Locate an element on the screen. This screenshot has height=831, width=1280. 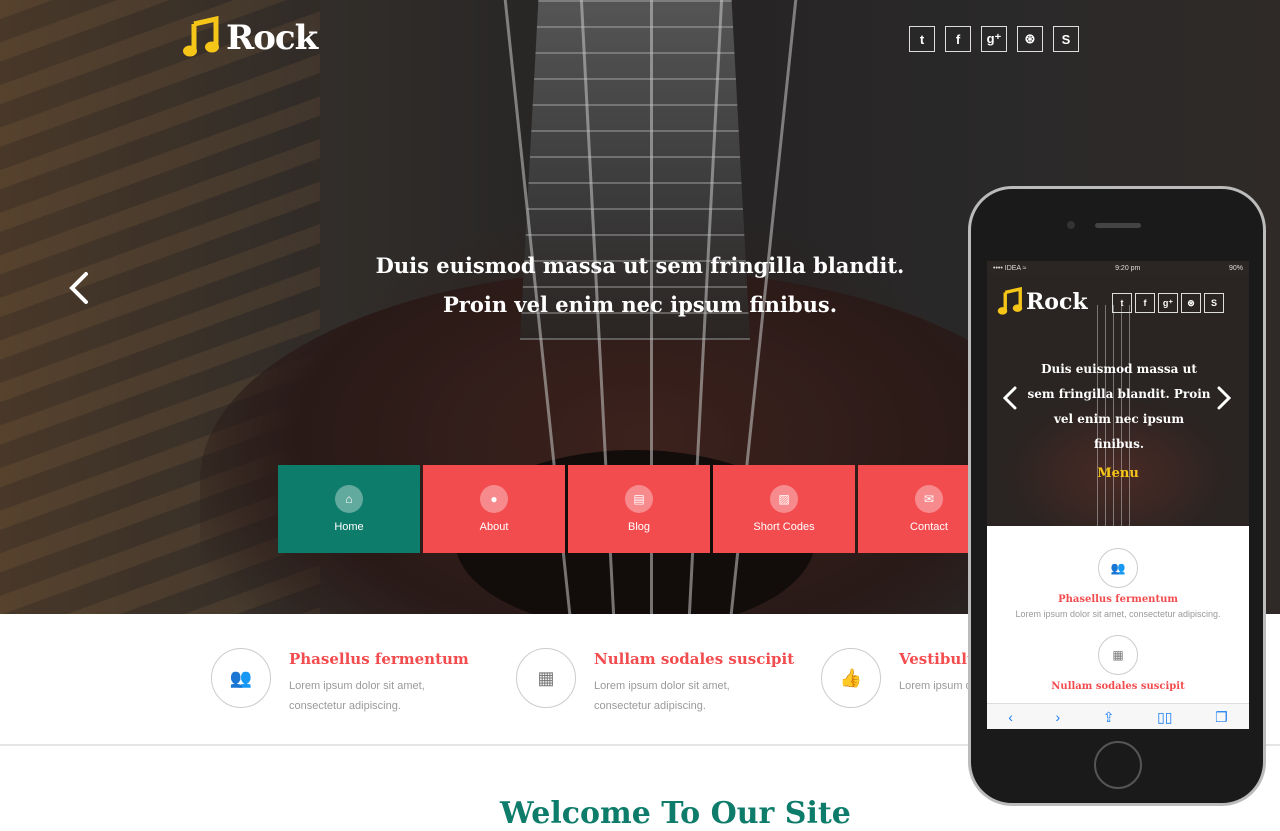
welcome-heading: Welcome To Our Site is located at coordinates (675, 813).